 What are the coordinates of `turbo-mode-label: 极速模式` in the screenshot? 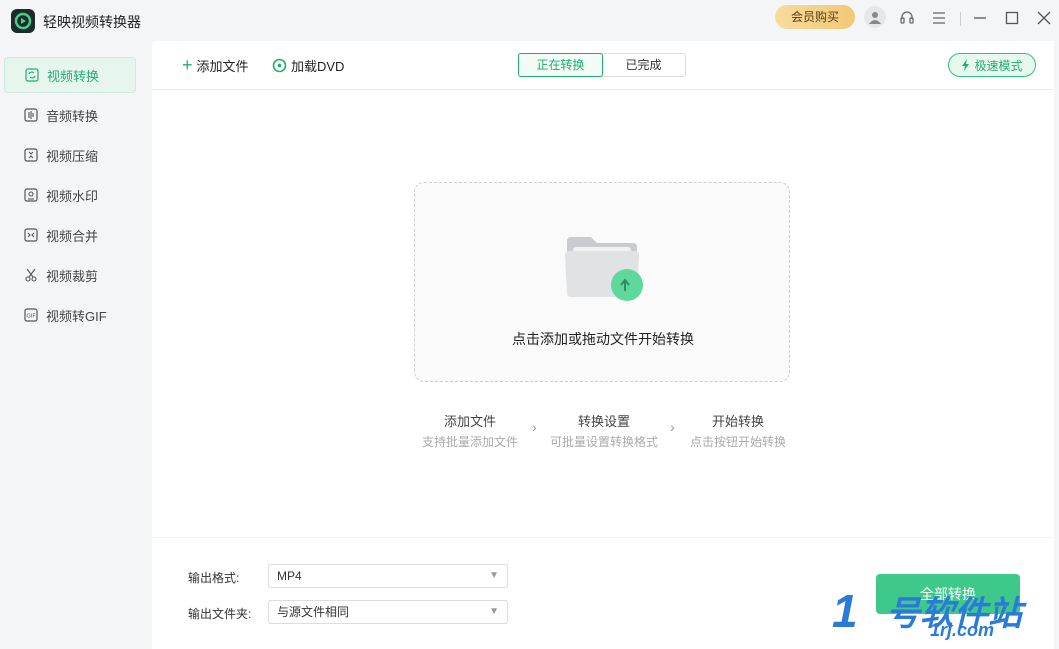 It's located at (998, 65).